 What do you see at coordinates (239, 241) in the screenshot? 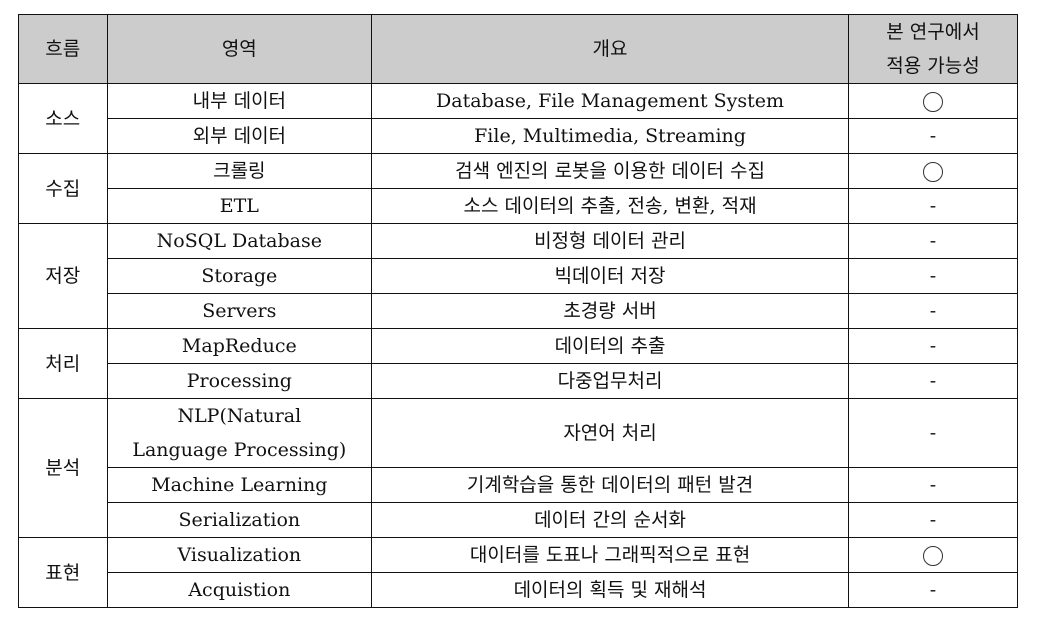
I see `area-cell: NoSQL Database` at bounding box center [239, 241].